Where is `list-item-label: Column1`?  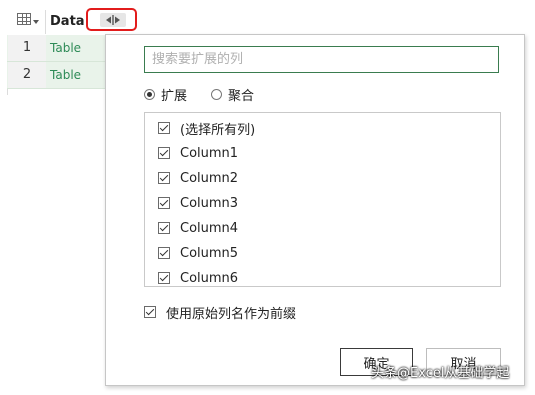
list-item-label: Column1 is located at coordinates (209, 153).